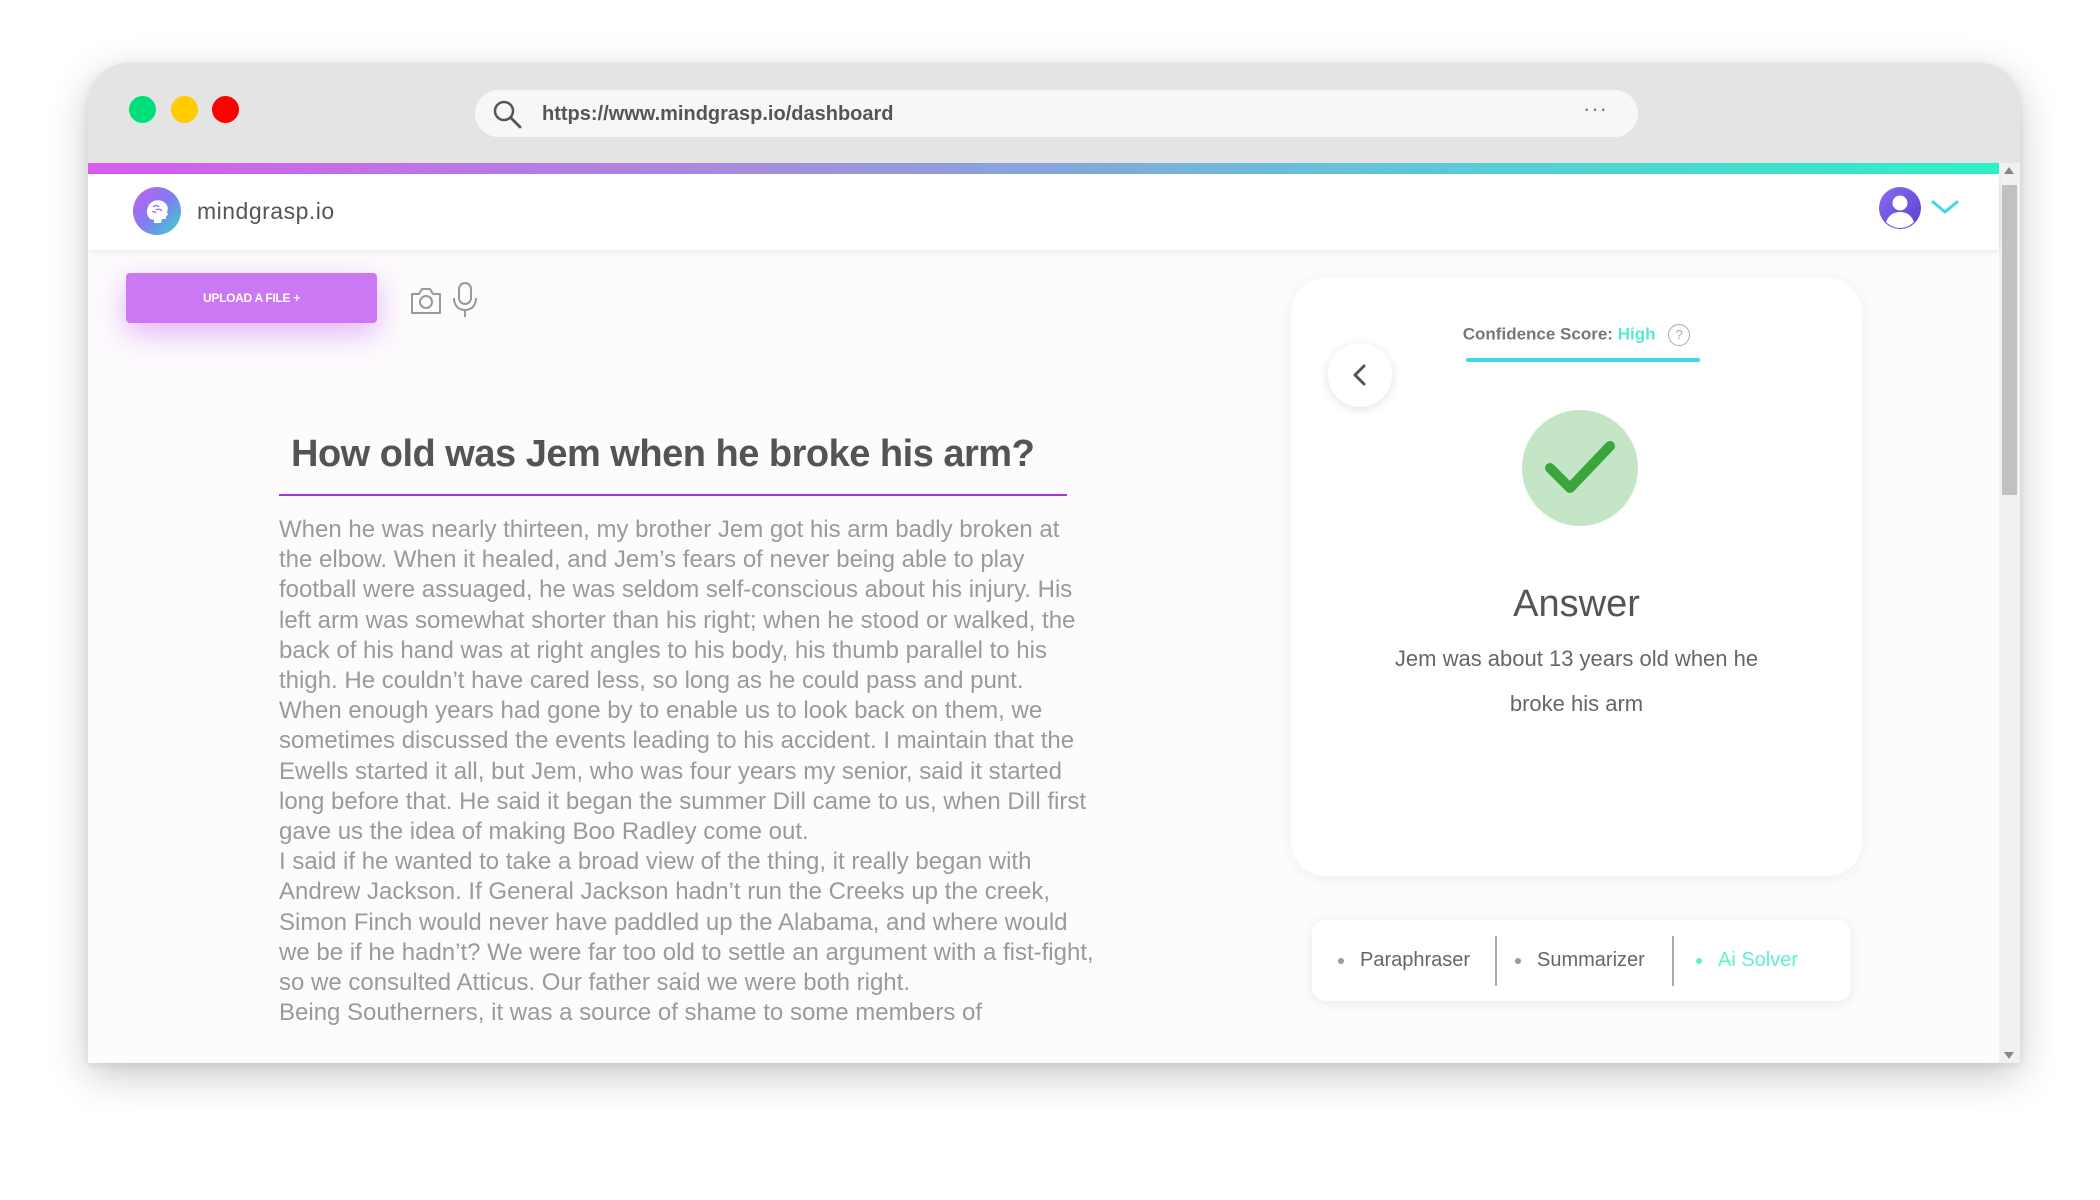 This screenshot has height=1200, width=2100. I want to click on user-avatar-icon, so click(1900, 208).